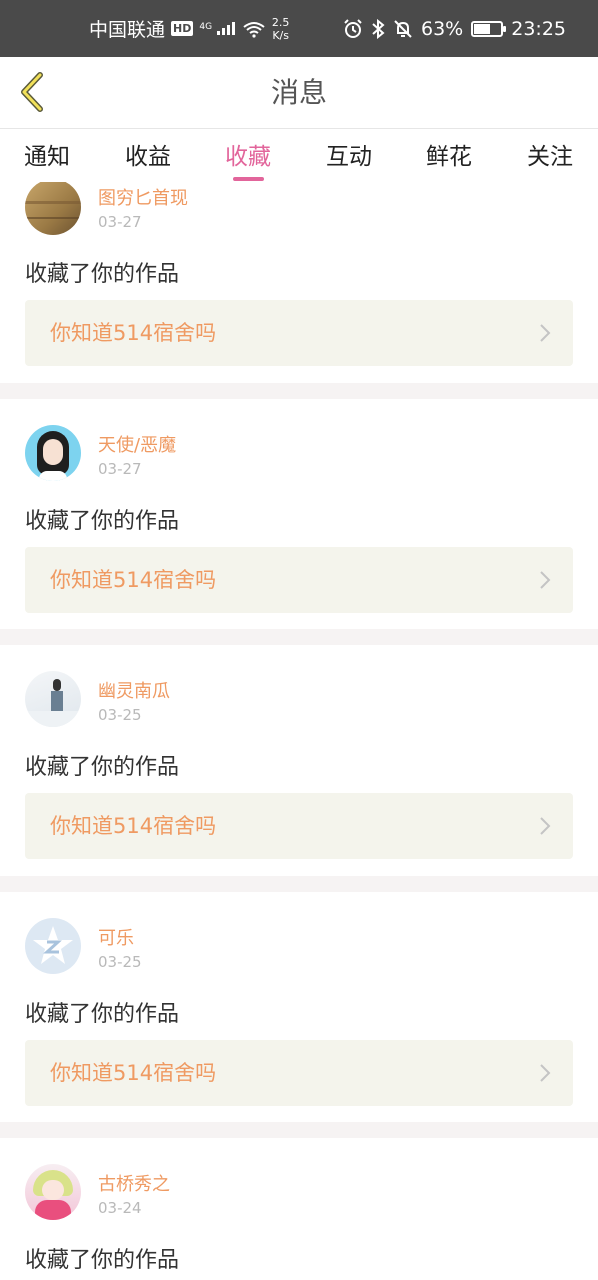 The width and height of the screenshot is (598, 1280). I want to click on clock: 23:25, so click(538, 28).